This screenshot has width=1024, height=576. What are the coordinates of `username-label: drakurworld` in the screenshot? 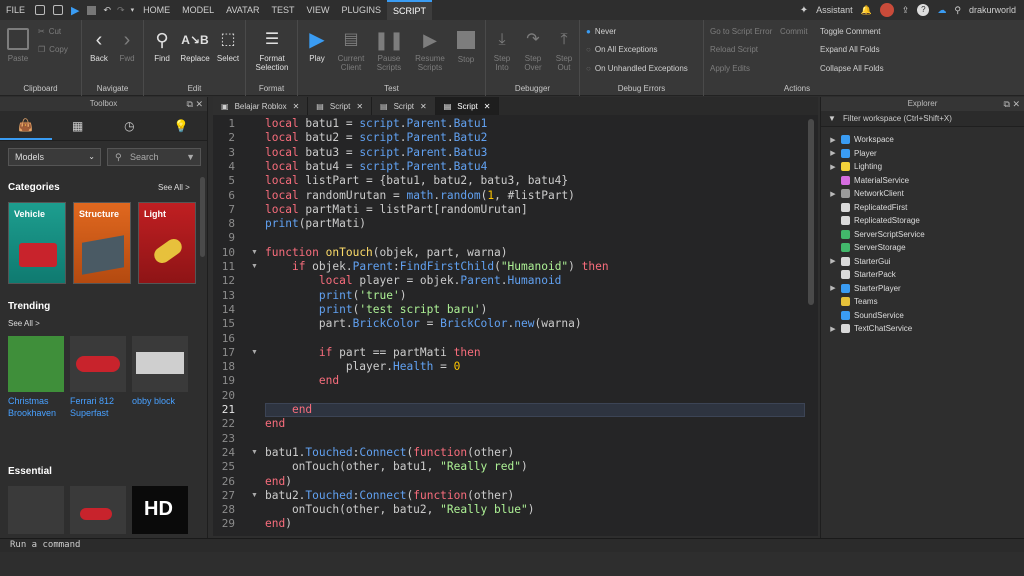 It's located at (992, 10).